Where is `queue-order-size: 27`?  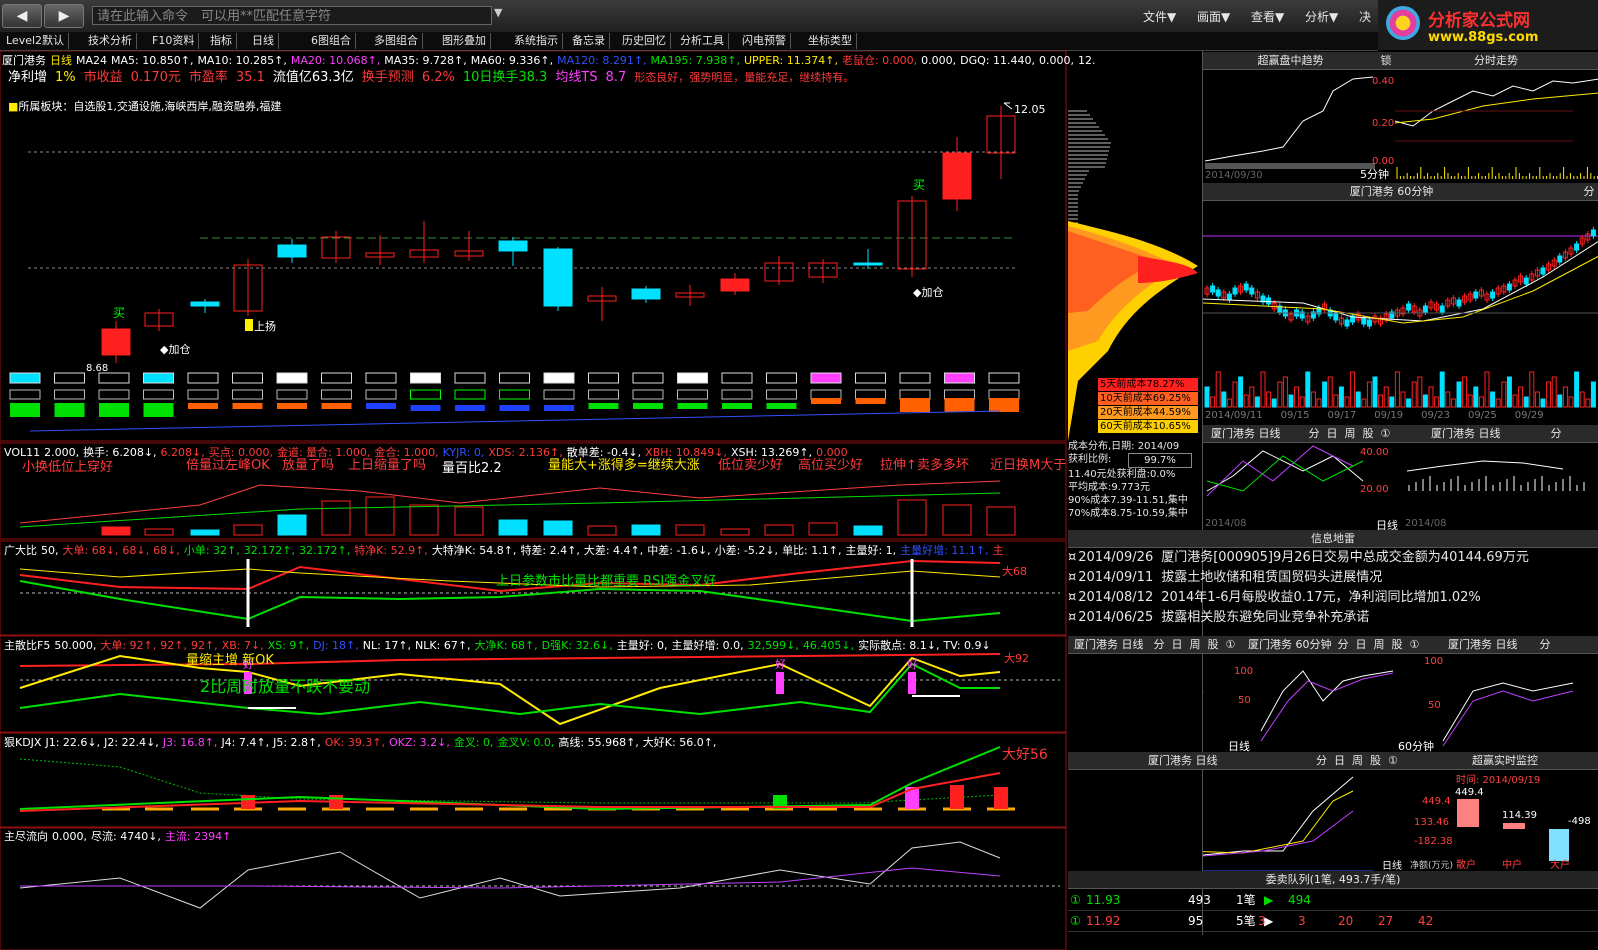 queue-order-size: 27 is located at coordinates (1386, 921).